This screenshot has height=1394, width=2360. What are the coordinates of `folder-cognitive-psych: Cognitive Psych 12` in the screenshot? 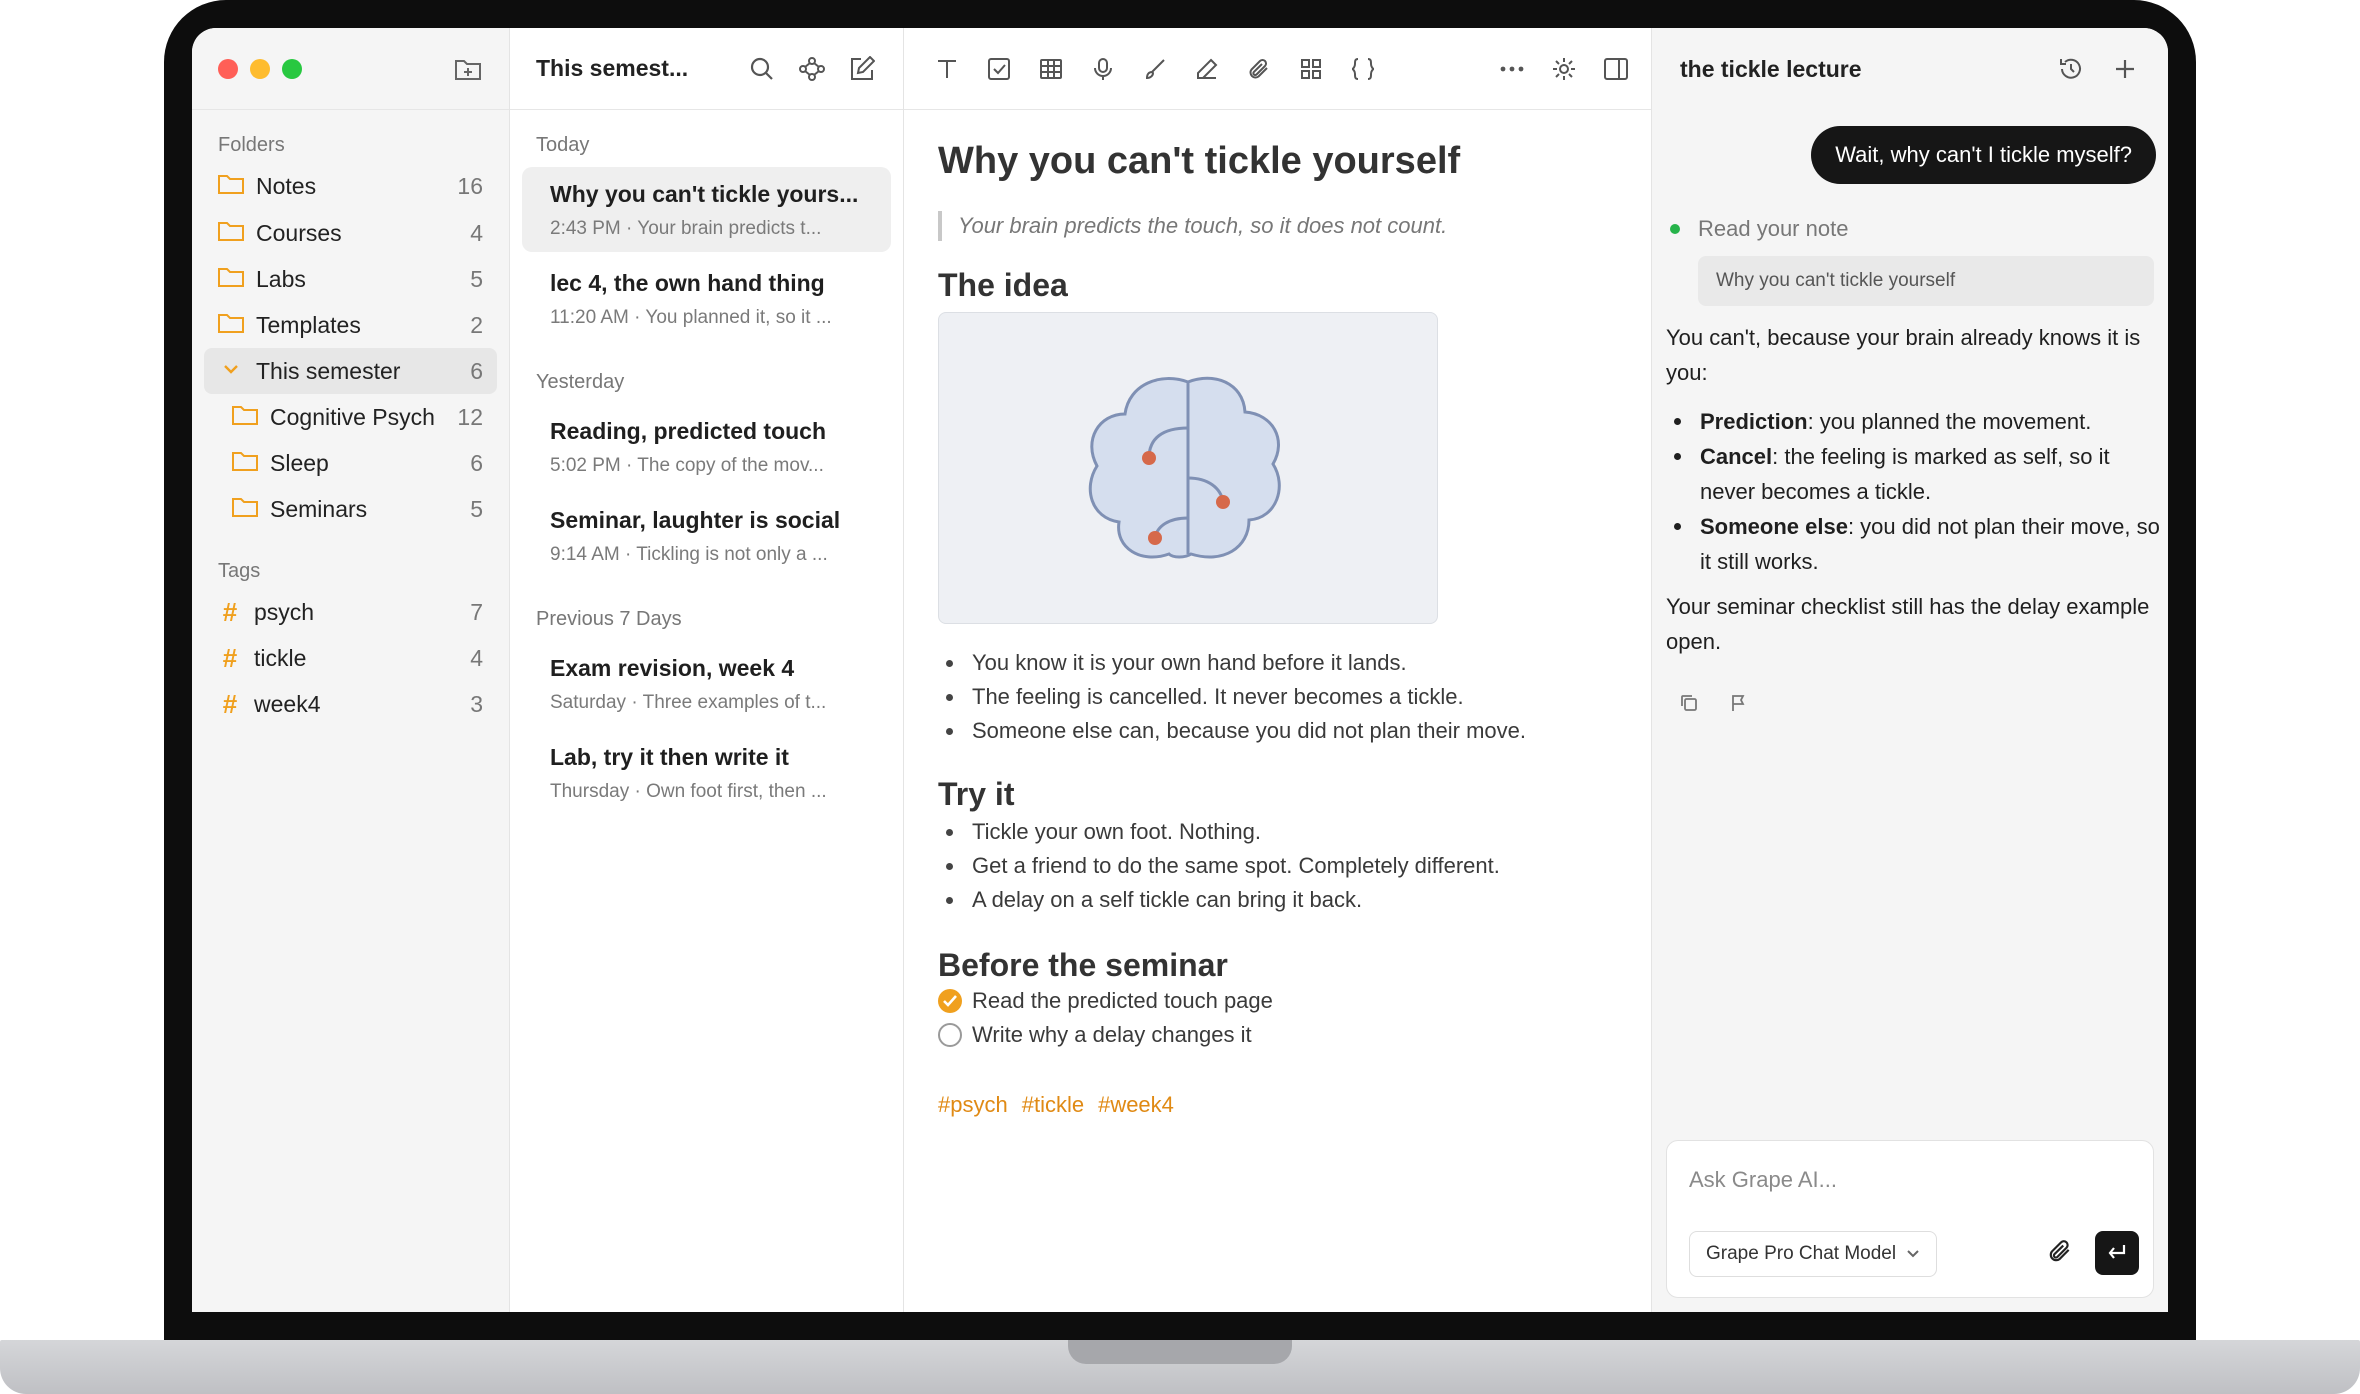 It's located at (350, 417).